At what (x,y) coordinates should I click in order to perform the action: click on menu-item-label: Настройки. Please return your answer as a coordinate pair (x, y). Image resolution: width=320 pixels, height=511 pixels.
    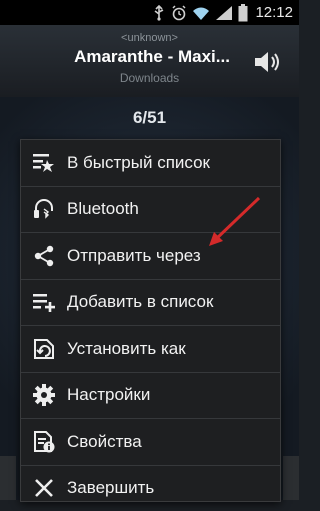
    Looking at the image, I should click on (108, 395).